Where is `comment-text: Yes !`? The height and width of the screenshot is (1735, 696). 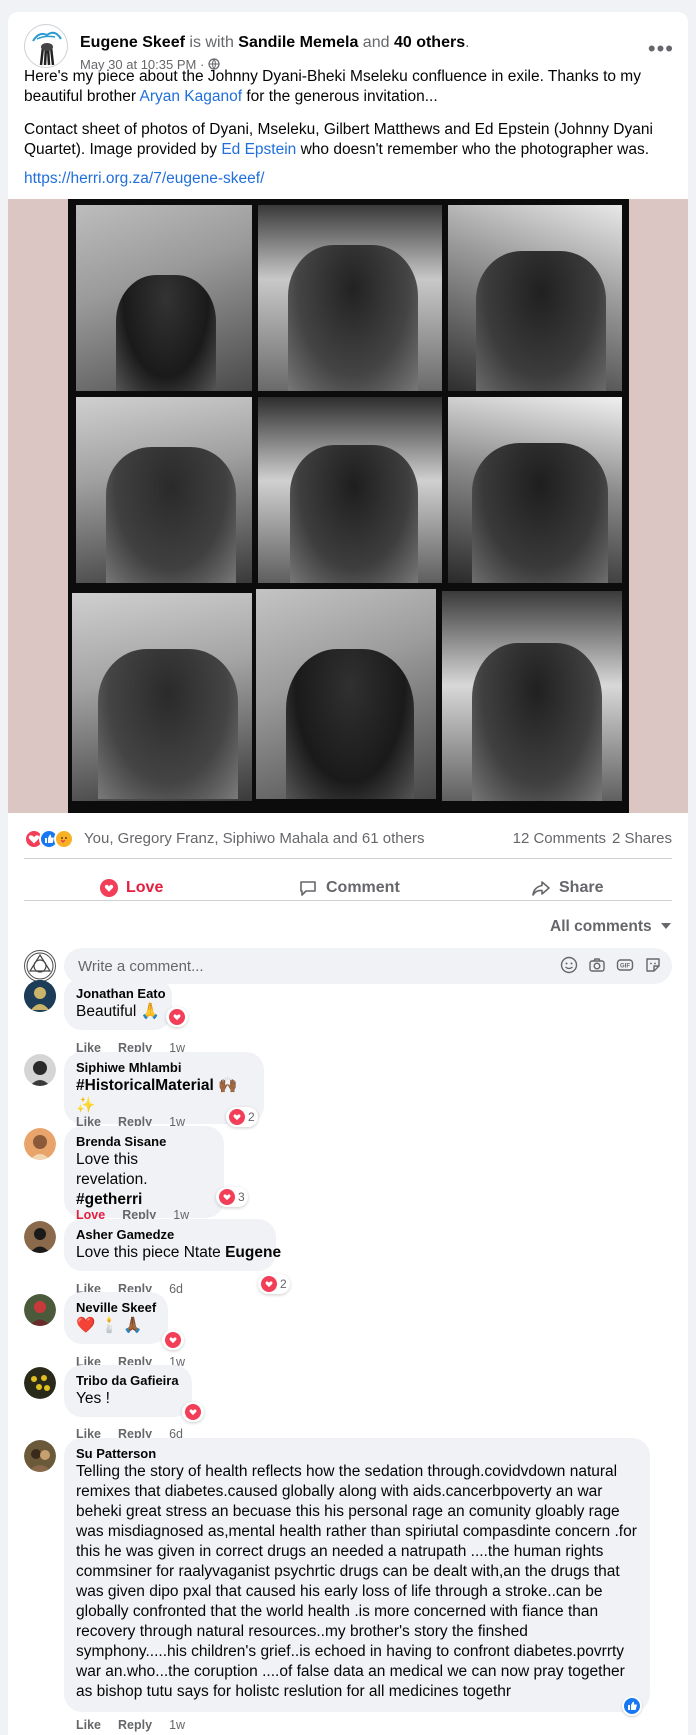 comment-text: Yes ! is located at coordinates (93, 1398).